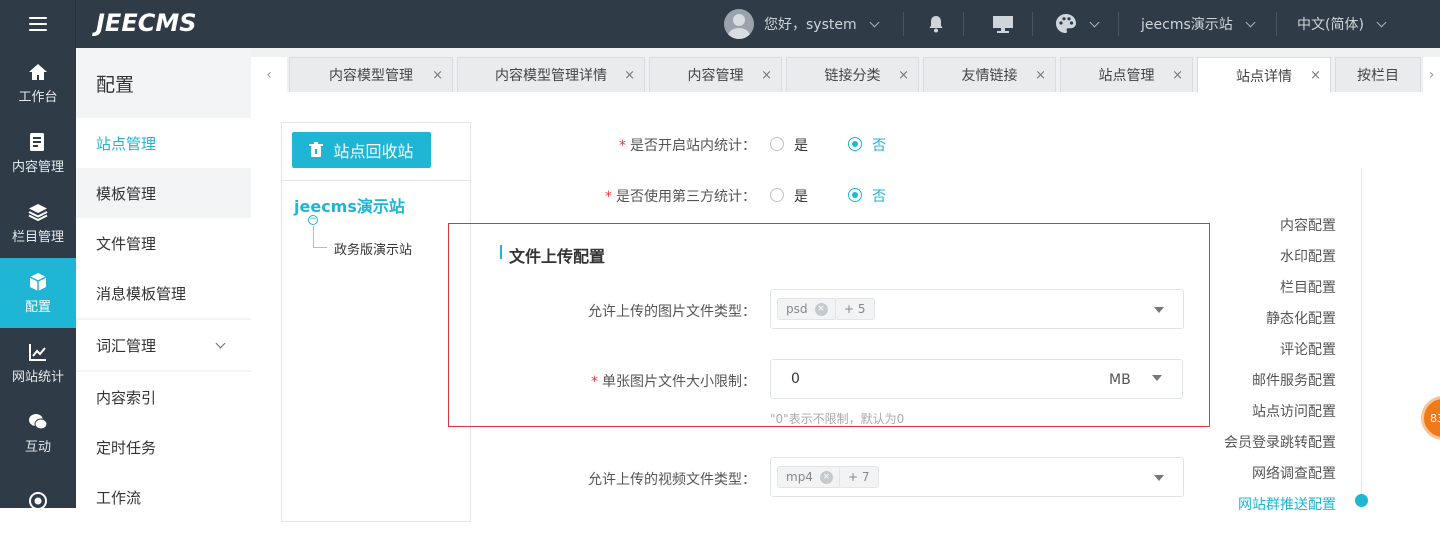 The width and height of the screenshot is (1440, 538). I want to click on circle-icon, so click(38, 501).